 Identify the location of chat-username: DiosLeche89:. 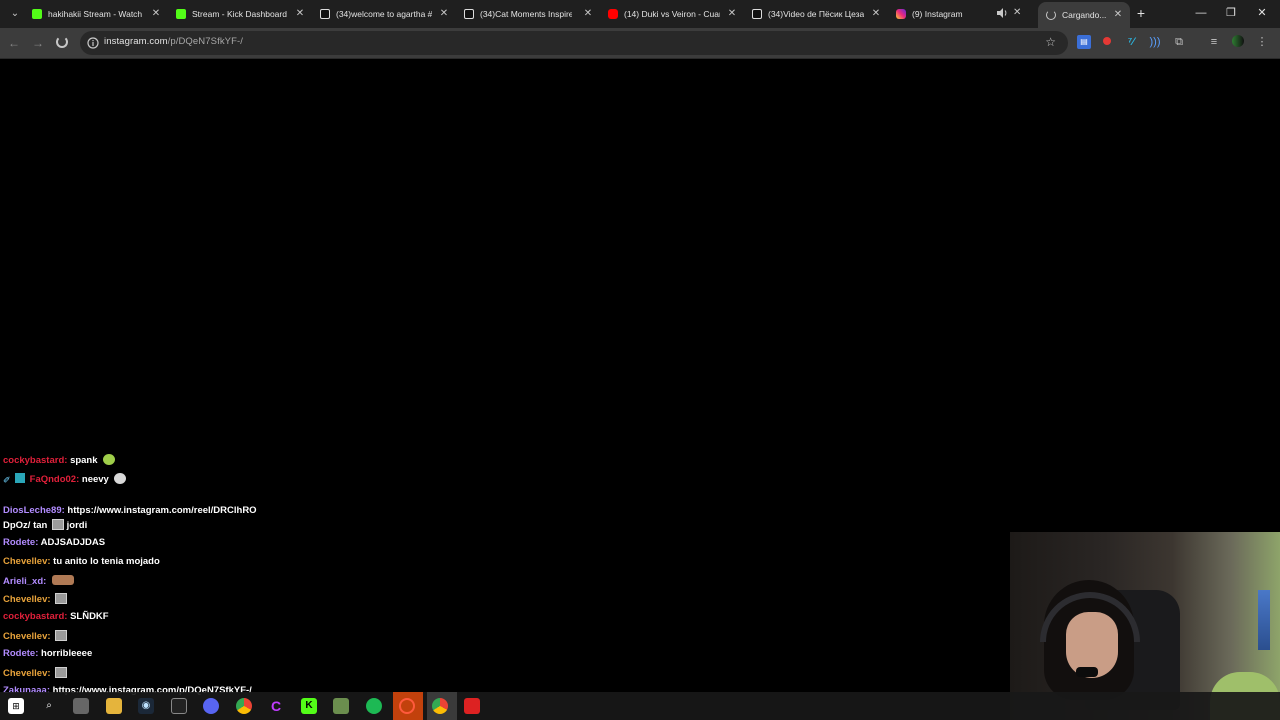
(34, 510).